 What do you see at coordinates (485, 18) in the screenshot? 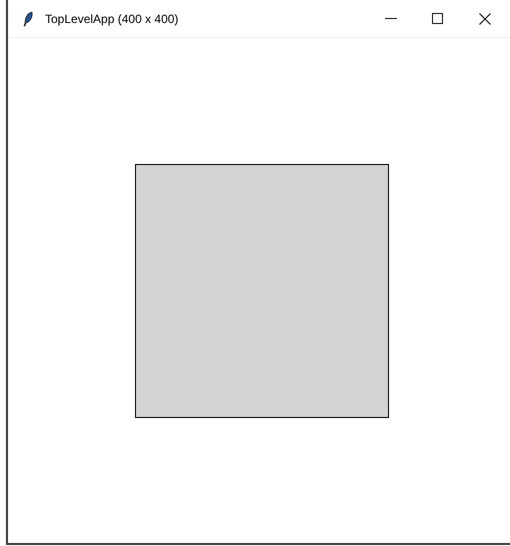
I see `close-icon` at bounding box center [485, 18].